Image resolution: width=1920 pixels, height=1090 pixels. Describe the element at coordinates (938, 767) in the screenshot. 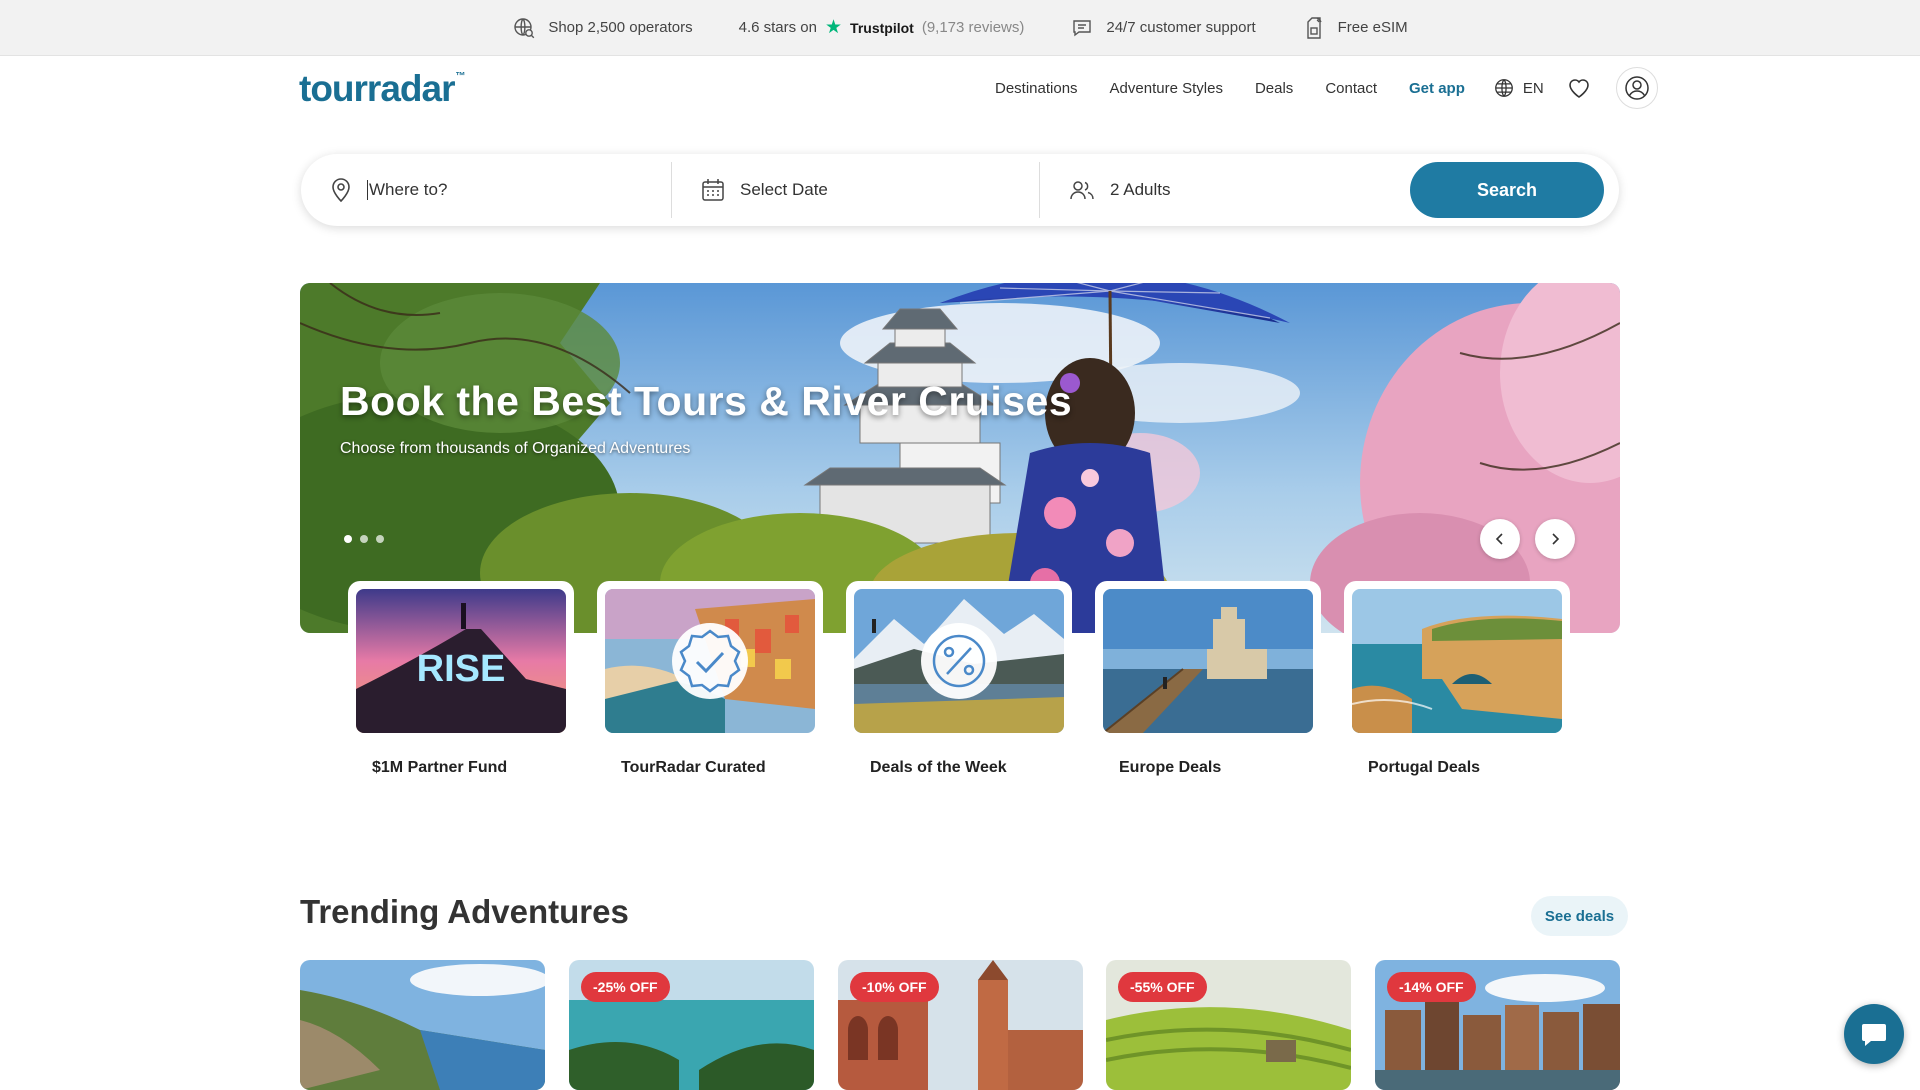

I see `card-label: Deals of the Week` at that location.